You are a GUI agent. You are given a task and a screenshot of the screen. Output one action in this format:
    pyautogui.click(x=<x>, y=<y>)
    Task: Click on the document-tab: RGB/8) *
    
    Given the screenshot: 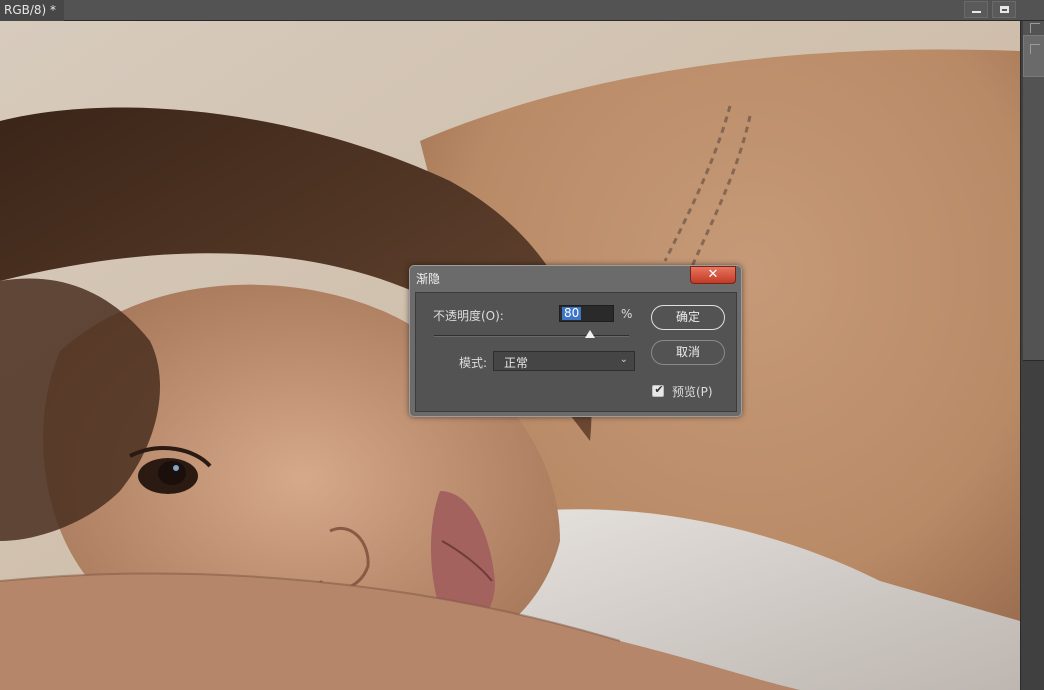 What is the action you would take?
    pyautogui.click(x=32, y=10)
    